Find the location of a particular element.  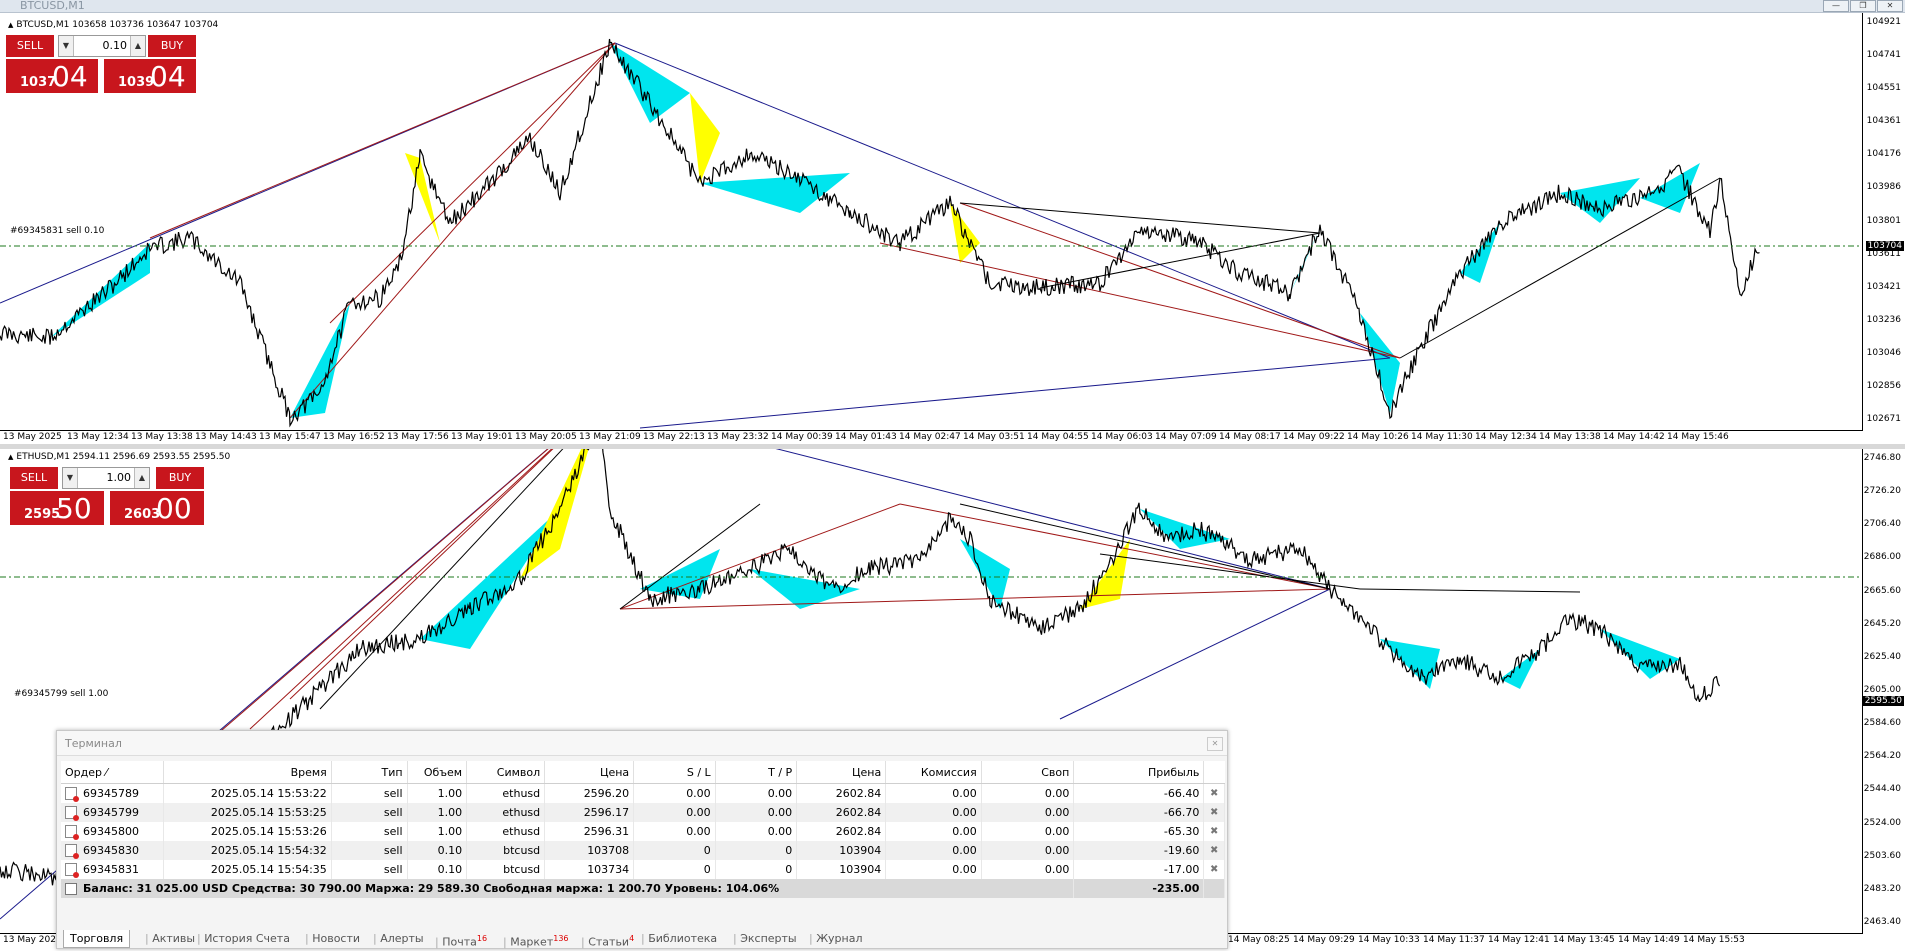

price-tick-label: 2584.60 is located at coordinates (1882, 723).